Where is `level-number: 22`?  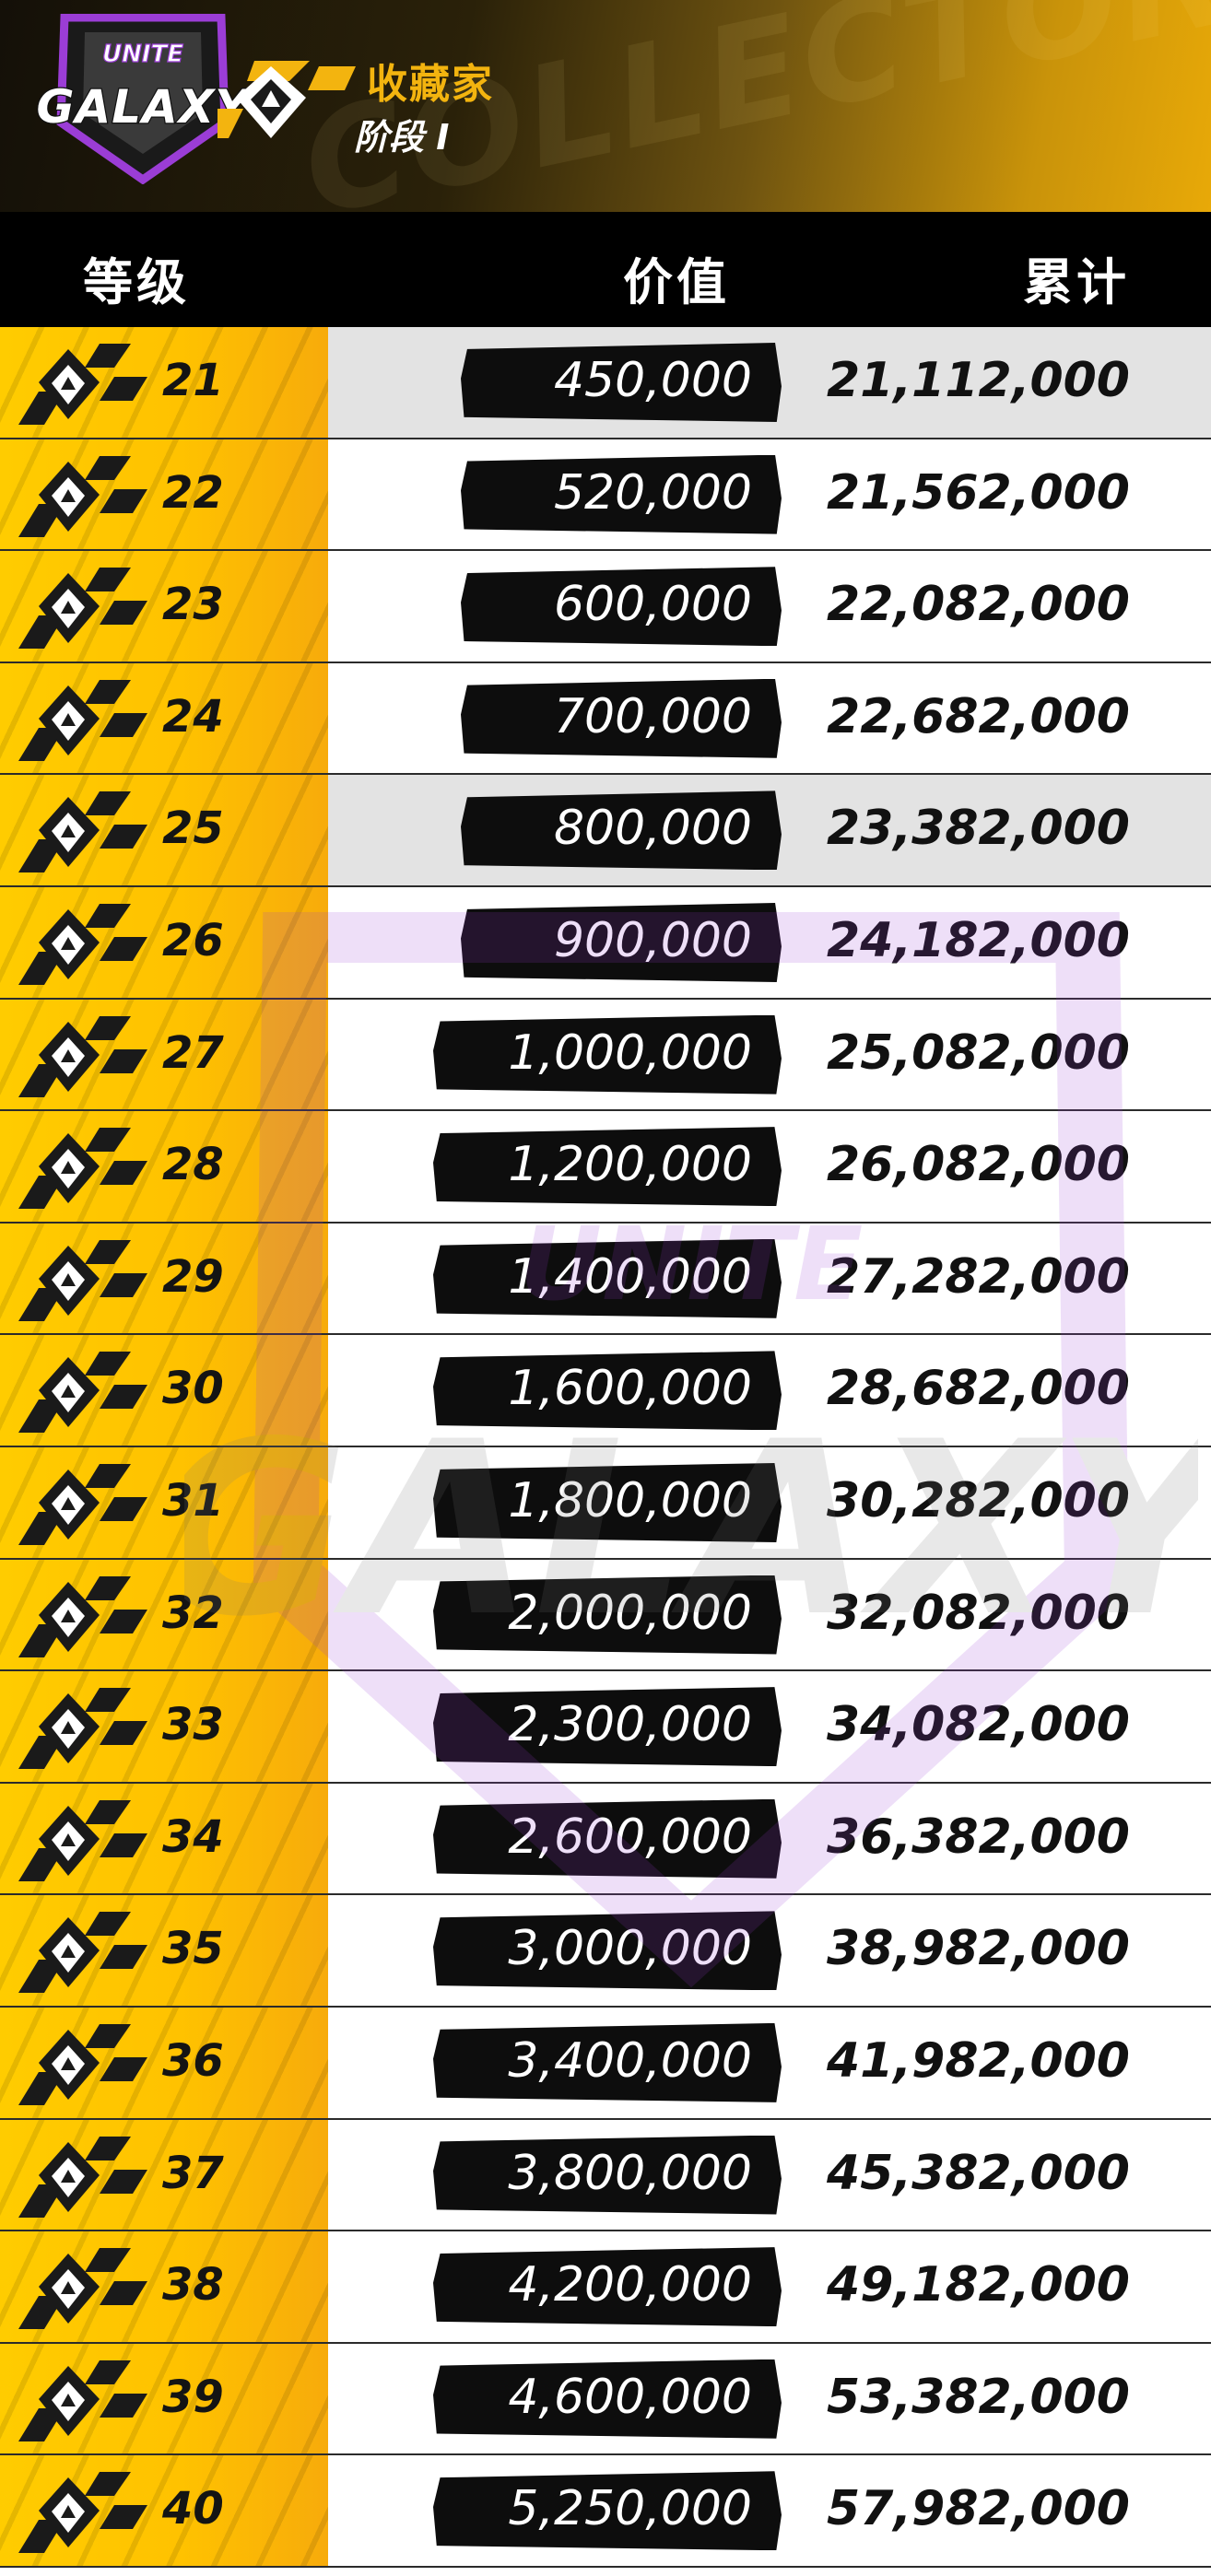
level-number: 22 is located at coordinates (193, 493).